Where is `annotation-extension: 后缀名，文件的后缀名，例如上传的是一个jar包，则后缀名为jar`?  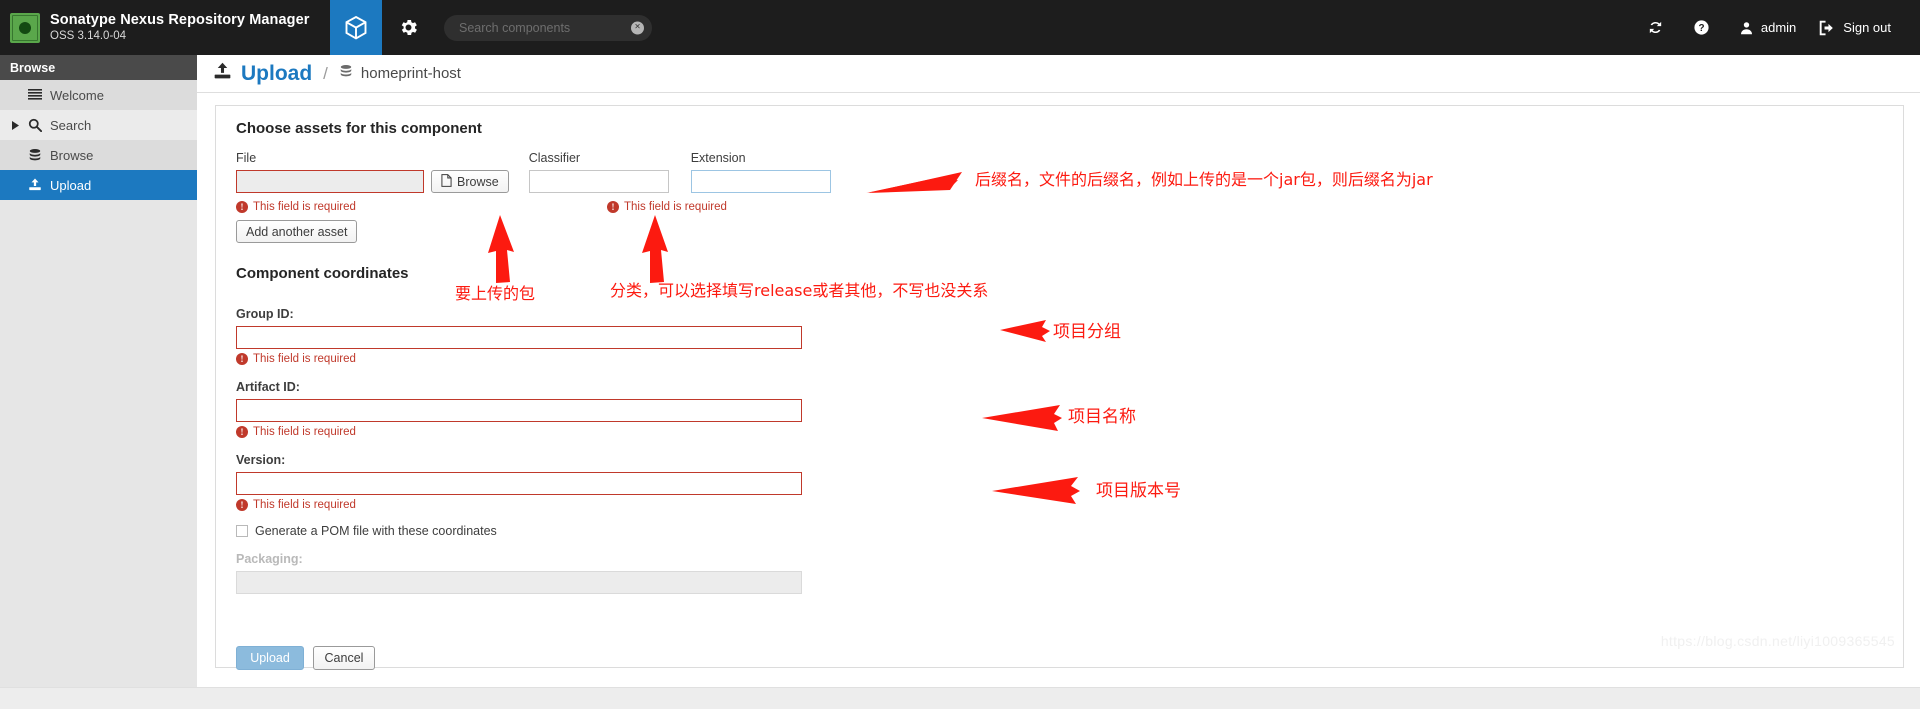
annotation-extension: 后缀名，文件的后缀名，例如上传的是一个jar包，则后缀名为jar is located at coordinates (1204, 179).